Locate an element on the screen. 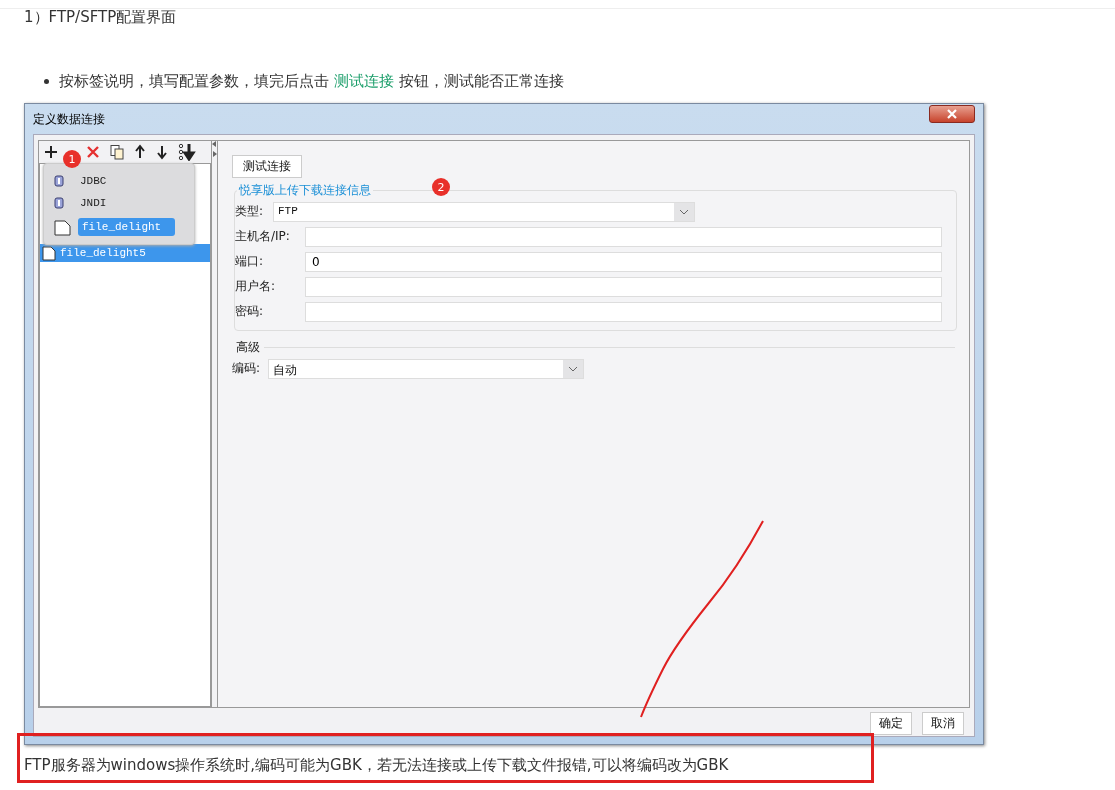  close-icon is located at coordinates (952, 114).